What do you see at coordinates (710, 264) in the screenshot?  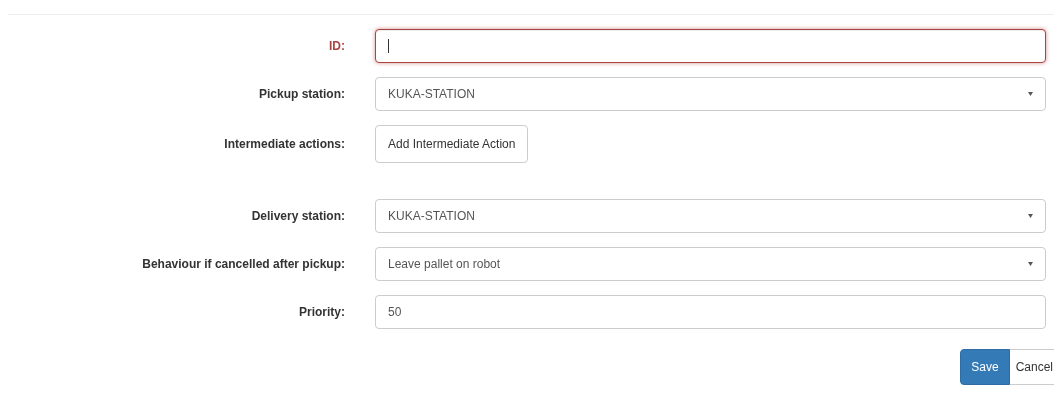 I see `select-field: Leave pallet on robot` at bounding box center [710, 264].